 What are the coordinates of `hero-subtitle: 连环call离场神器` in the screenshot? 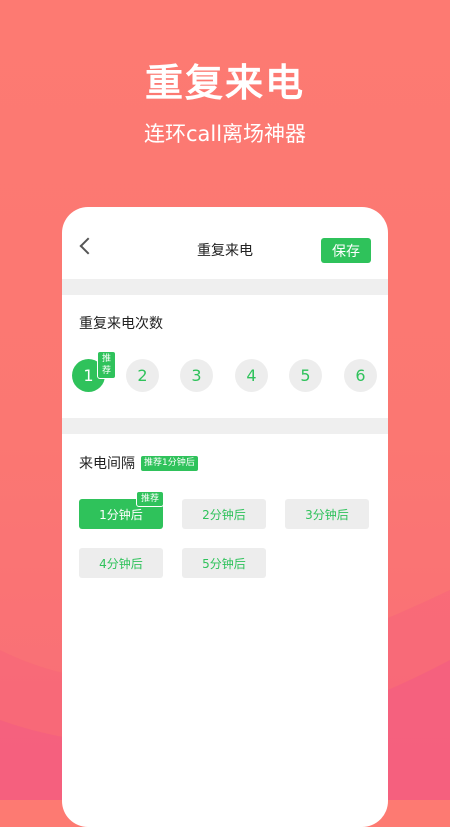 It's located at (225, 134).